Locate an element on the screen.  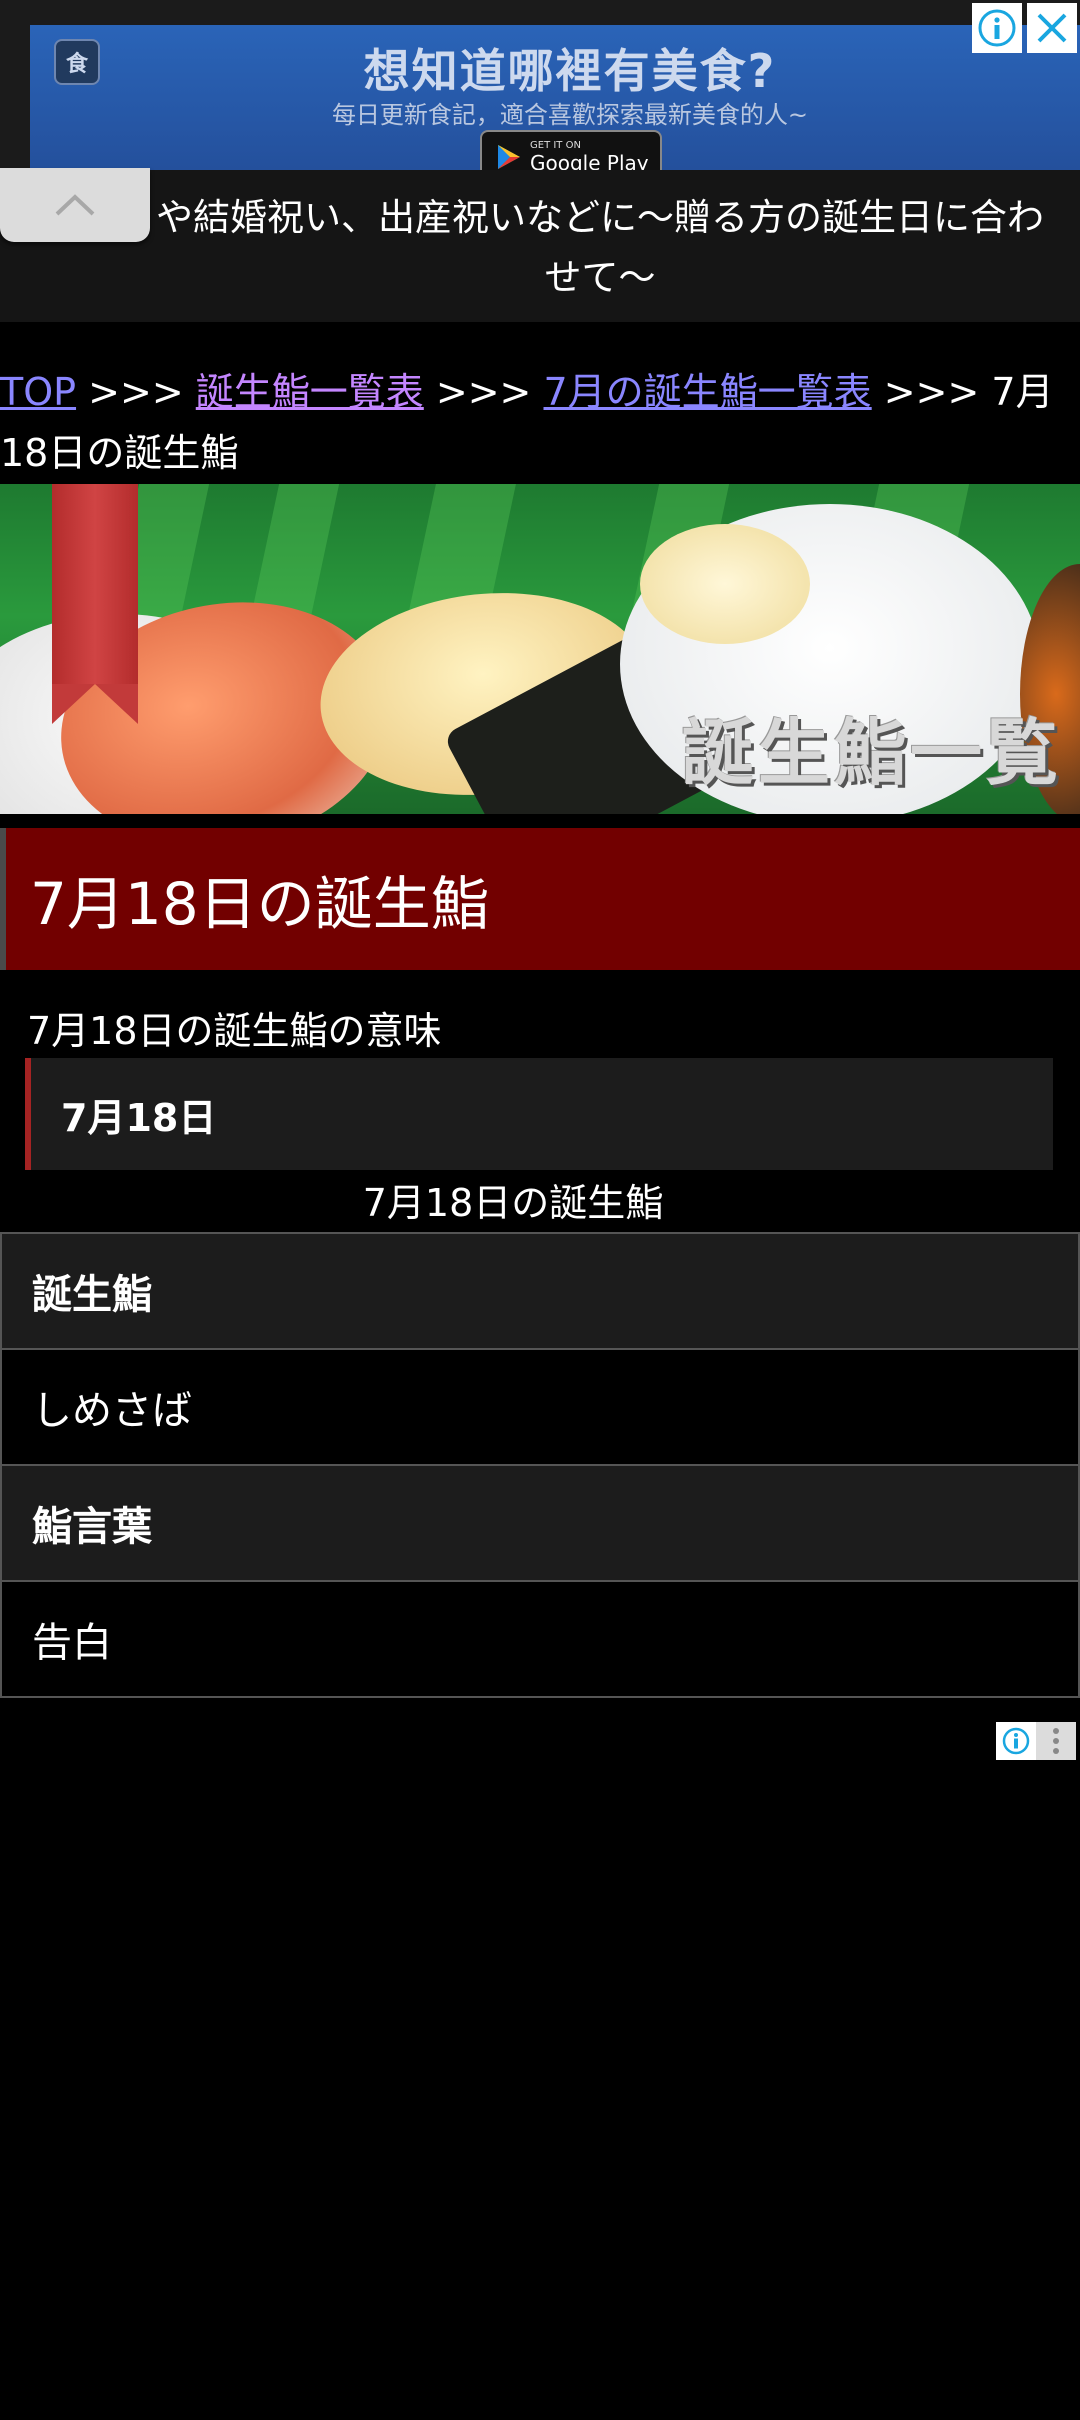
breadcrumb-top-link: TOP is located at coordinates (38, 392).